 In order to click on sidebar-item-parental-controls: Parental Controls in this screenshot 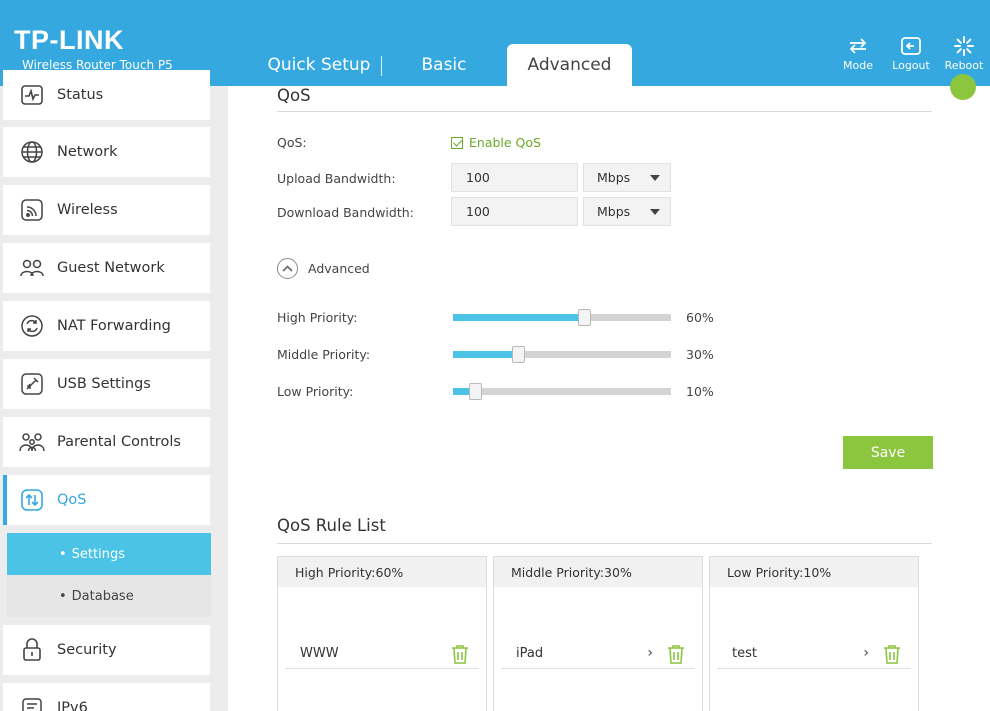, I will do `click(106, 442)`.